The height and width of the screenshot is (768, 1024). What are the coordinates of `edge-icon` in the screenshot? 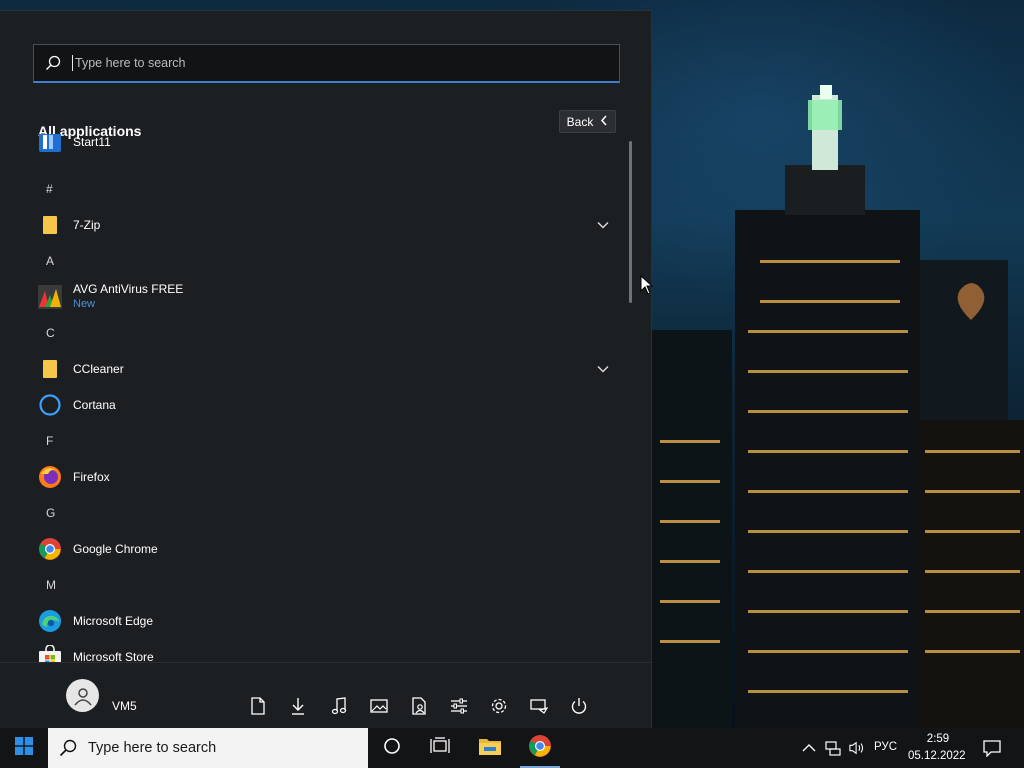 It's located at (50, 621).